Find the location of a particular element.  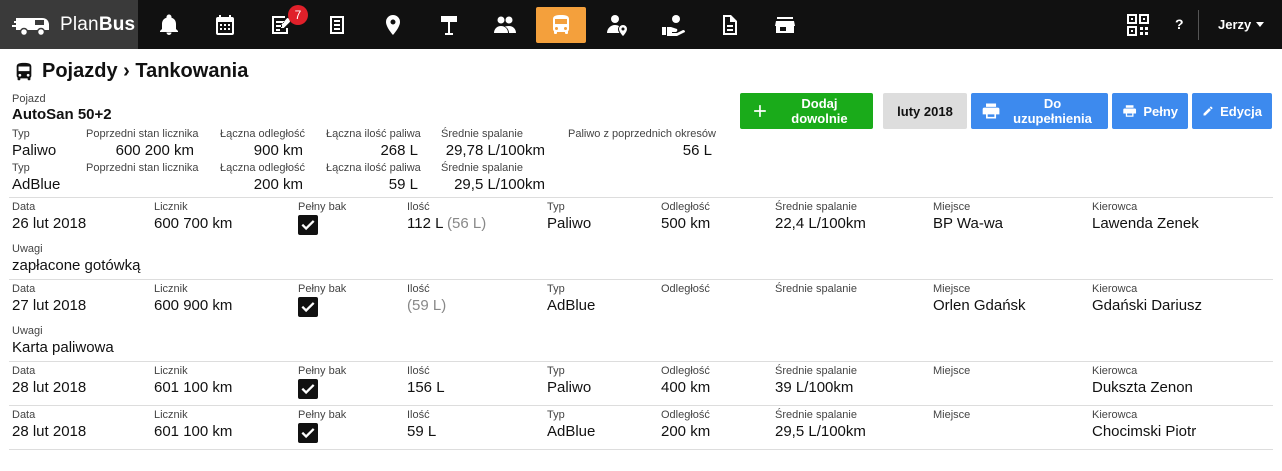

nav-person-location-icon is located at coordinates (617, 25).